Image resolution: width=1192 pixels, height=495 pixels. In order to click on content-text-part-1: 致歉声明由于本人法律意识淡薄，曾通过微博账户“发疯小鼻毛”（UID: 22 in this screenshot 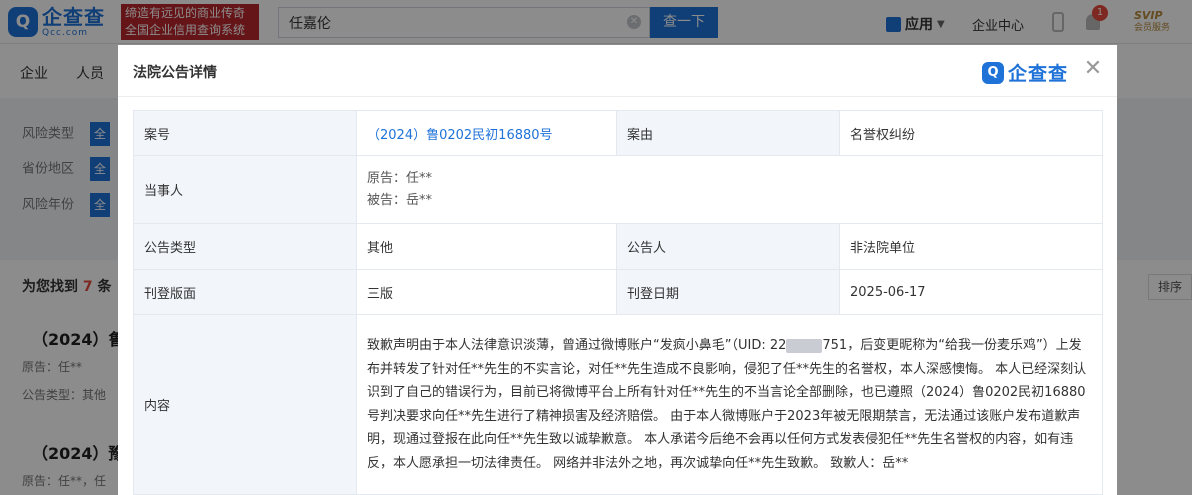, I will do `click(577, 345)`.